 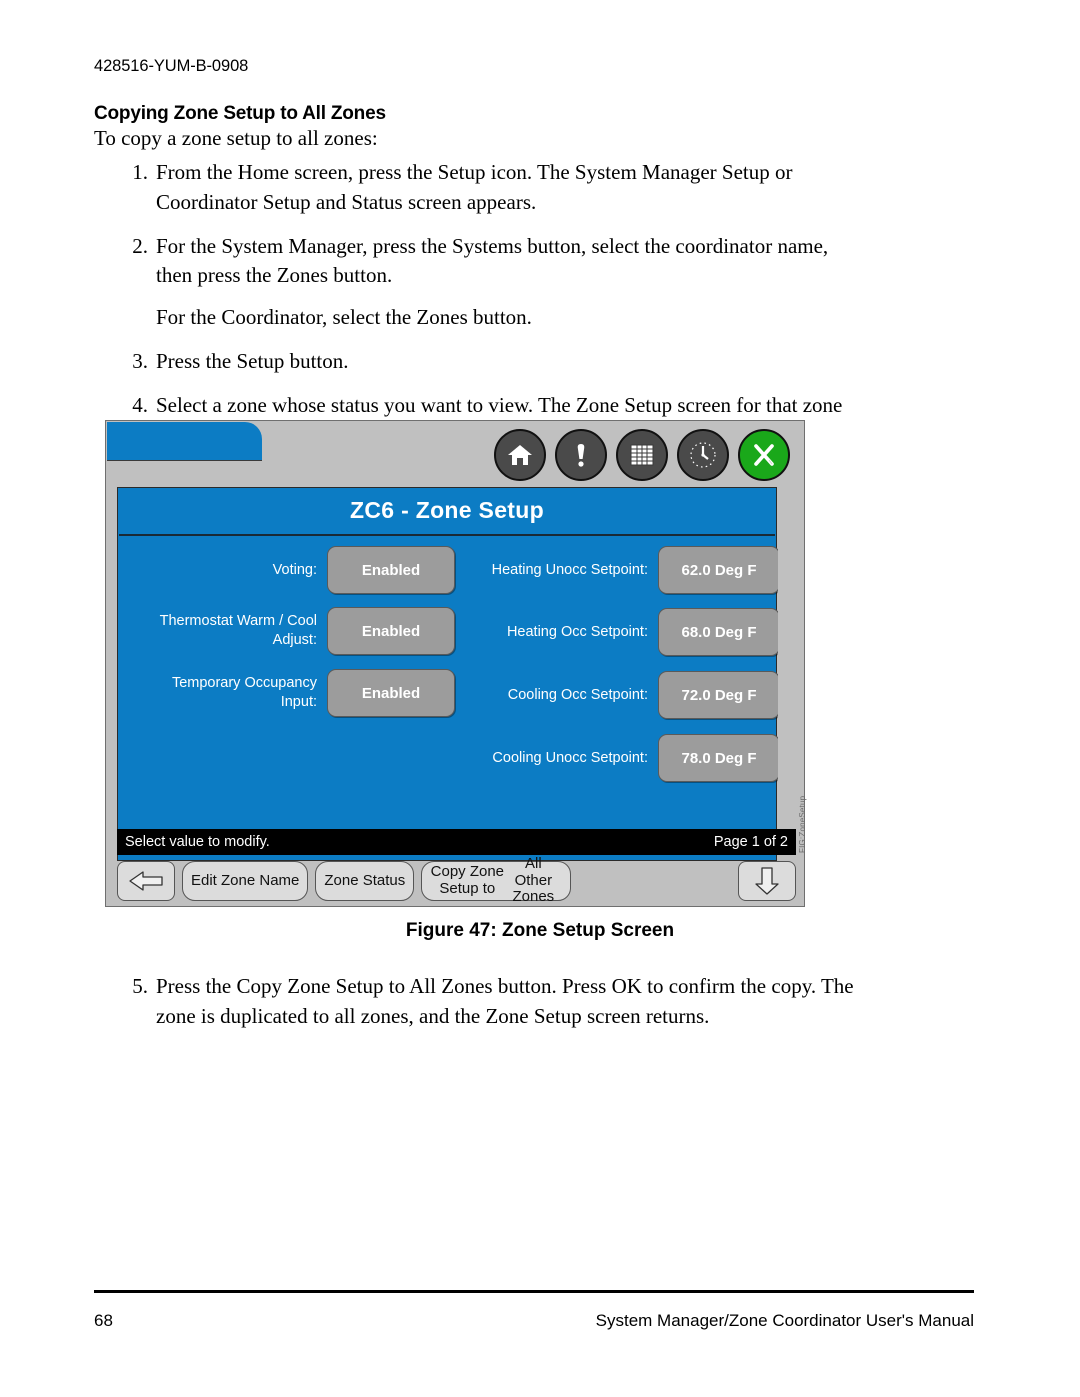 I want to click on copy-zone-setup-to-all-zones-button: Copy Zone Setup to All Other Zones, so click(x=496, y=880).